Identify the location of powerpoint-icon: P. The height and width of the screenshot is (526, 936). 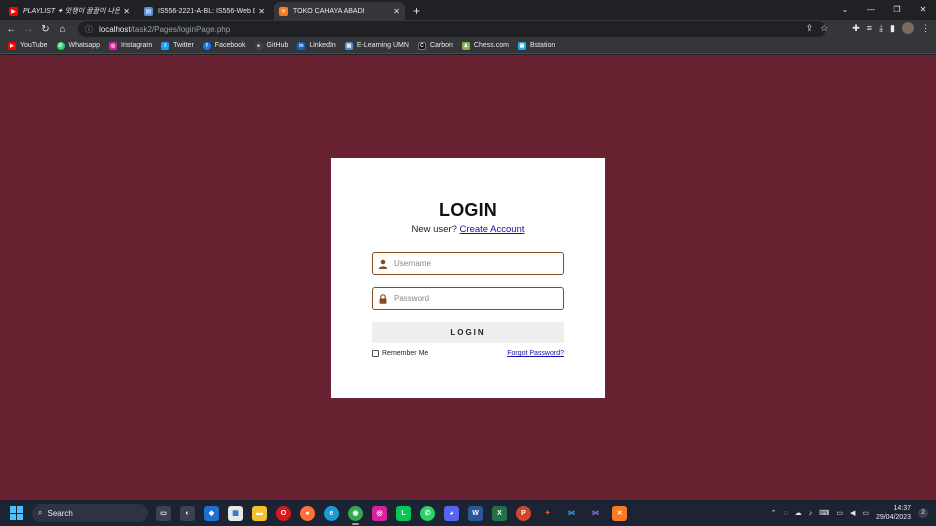
(523, 513).